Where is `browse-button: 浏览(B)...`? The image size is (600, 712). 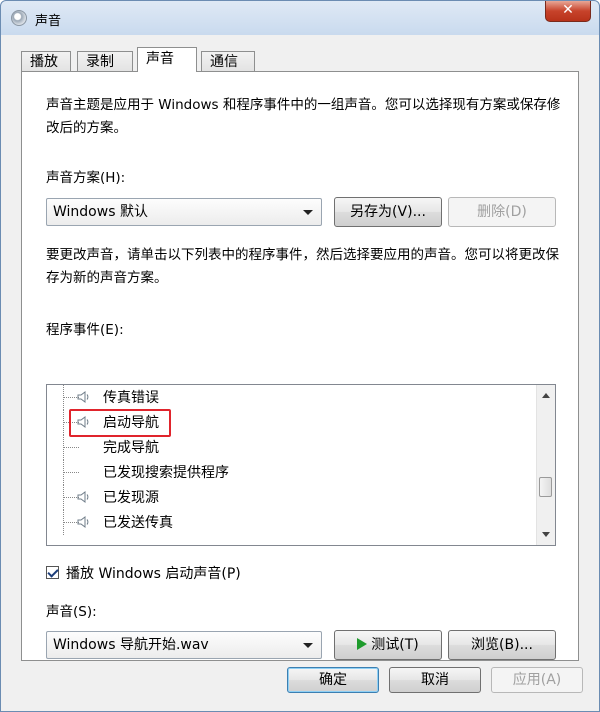 browse-button: 浏览(B)... is located at coordinates (502, 645).